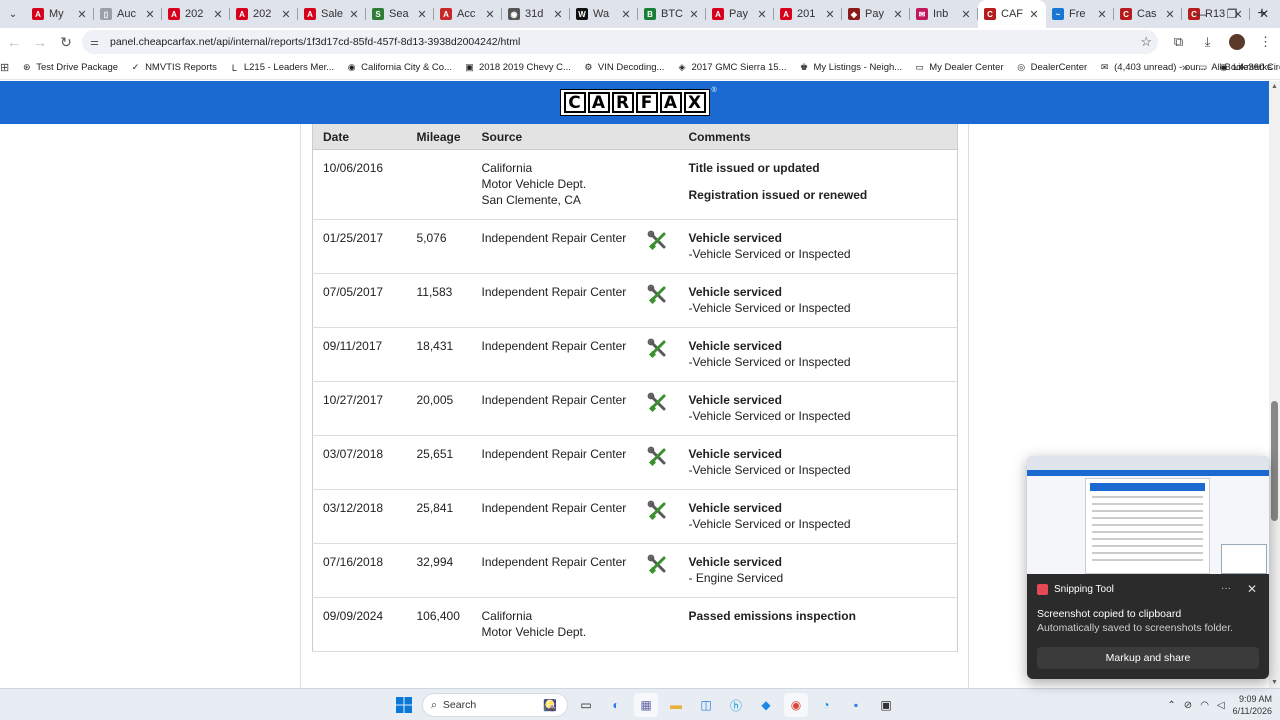  Describe the element at coordinates (1274, 384) in the screenshot. I see `page-scrollbar: ▲ ▼` at that location.